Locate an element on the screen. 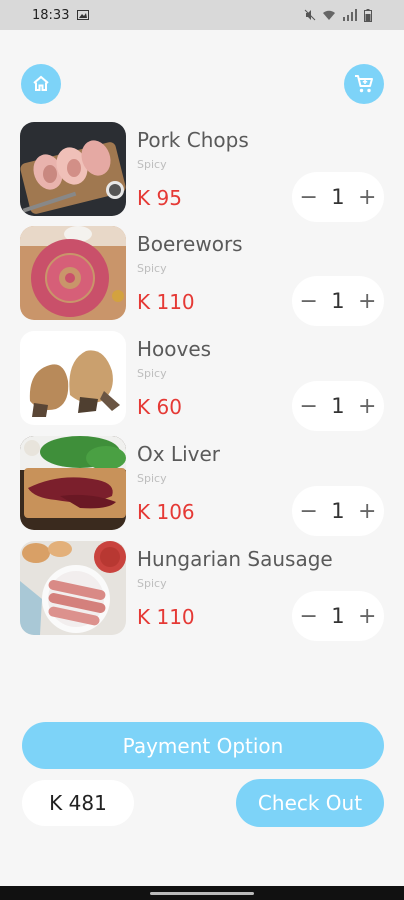  list-item: Hungarian Sausage Spicy K 110 − 1 + is located at coordinates (205, 591).